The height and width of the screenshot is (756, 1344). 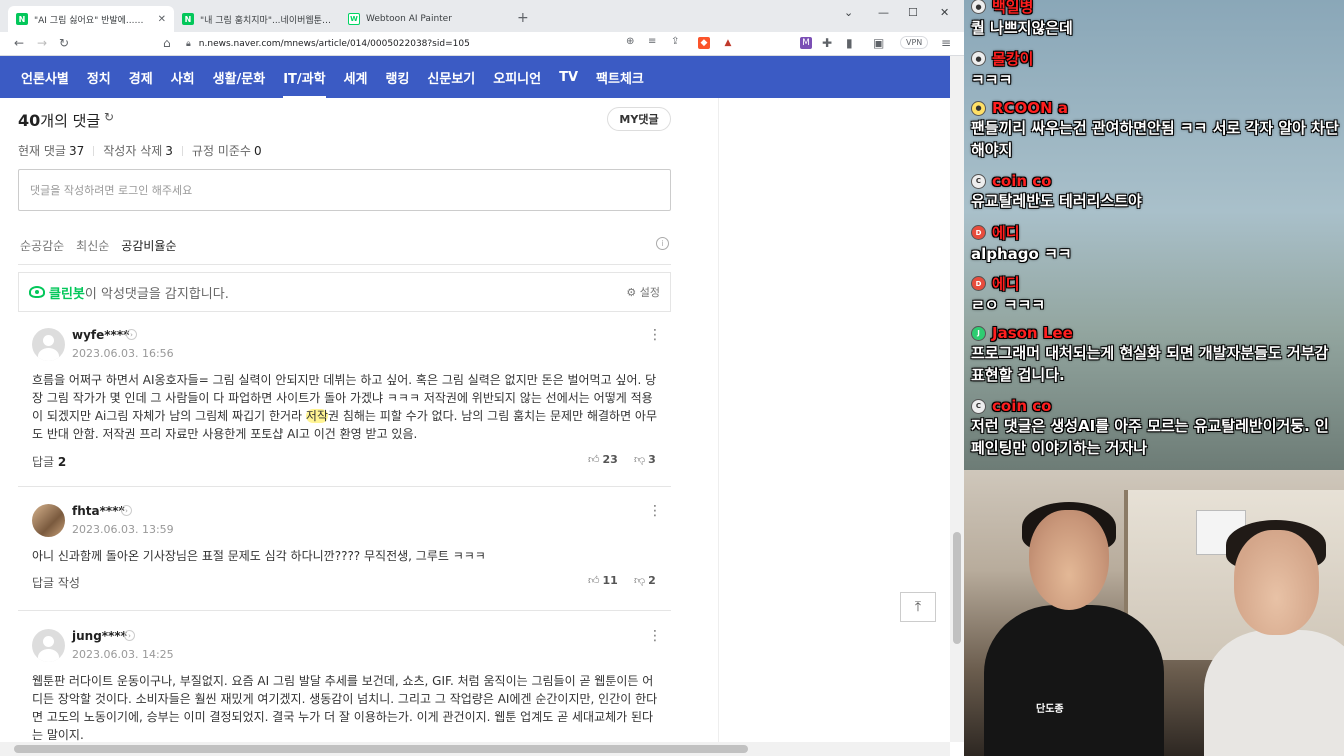 What do you see at coordinates (918, 607) in the screenshot?
I see `scroll-to-top-button: ⤒` at bounding box center [918, 607].